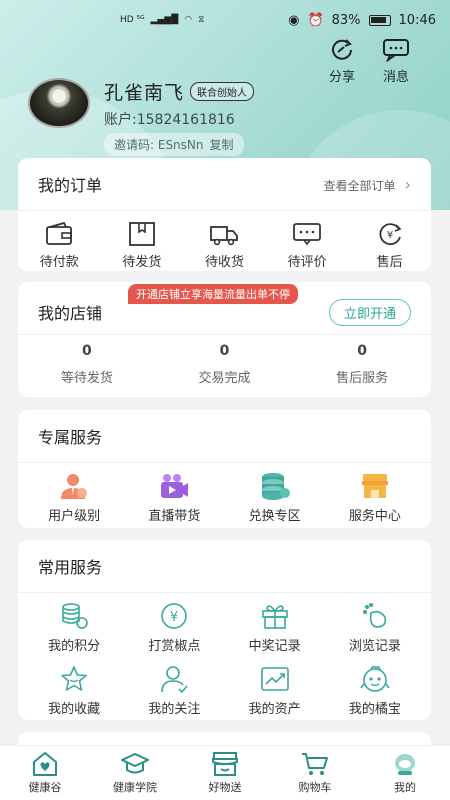 This screenshot has height=800, width=450. Describe the element at coordinates (374, 486) in the screenshot. I see `store-icon` at that location.